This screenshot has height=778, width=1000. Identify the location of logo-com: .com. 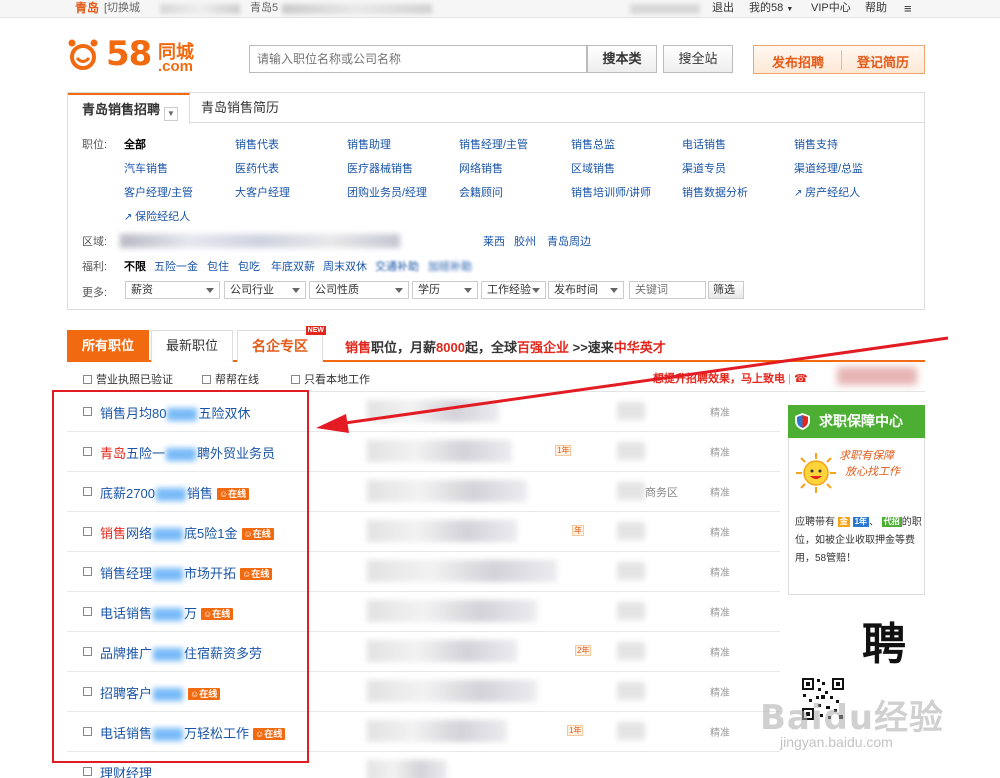
(176, 66).